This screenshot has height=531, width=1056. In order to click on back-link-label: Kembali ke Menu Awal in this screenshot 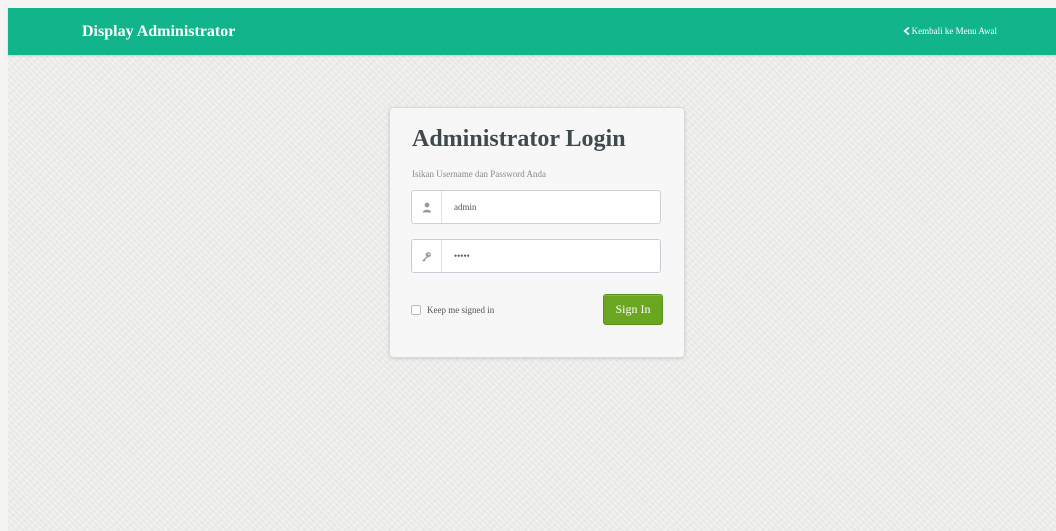, I will do `click(954, 31)`.